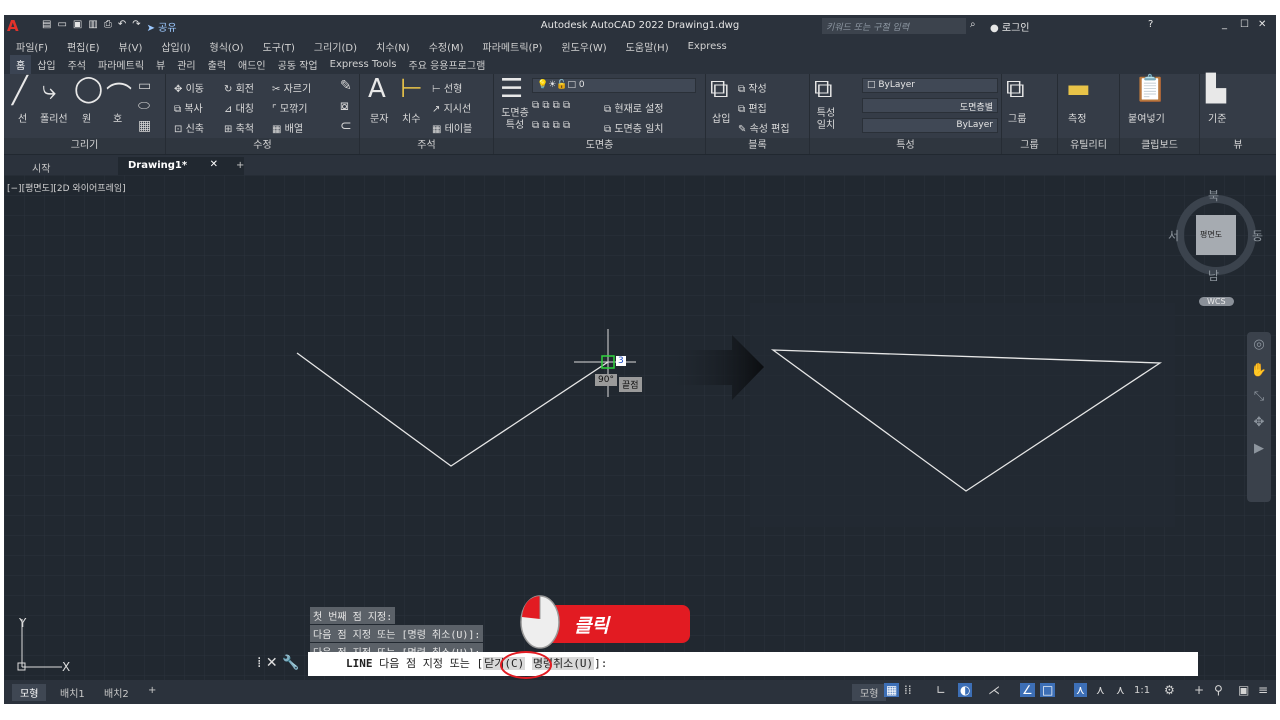 Image resolution: width=1280 pixels, height=720 pixels. I want to click on osnap-track-icon: ∠, so click(1027, 690).